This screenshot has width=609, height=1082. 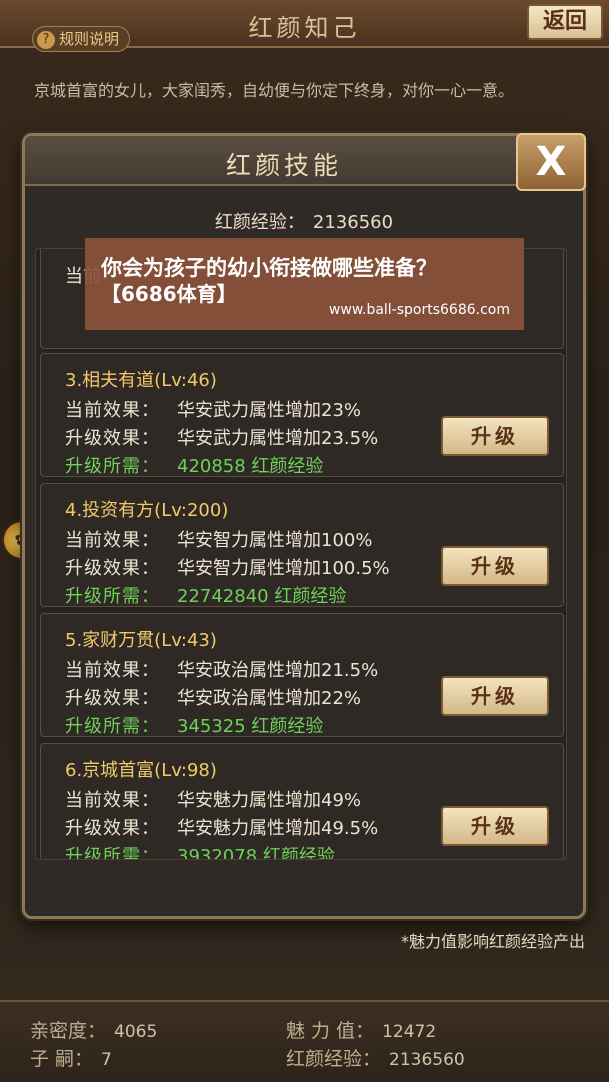 I want to click on children-stat: 子 嗣： 7, so click(x=71, y=1057).